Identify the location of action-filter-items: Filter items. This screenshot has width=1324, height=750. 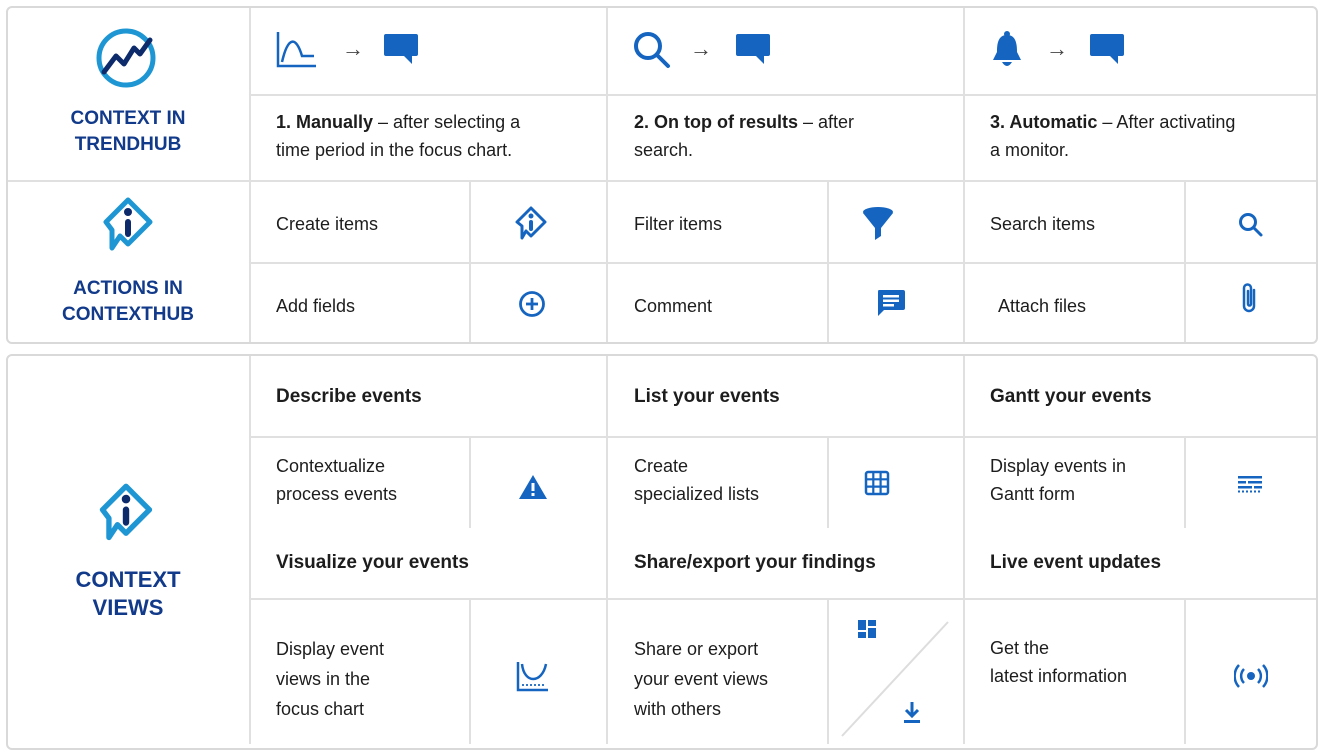
(678, 224).